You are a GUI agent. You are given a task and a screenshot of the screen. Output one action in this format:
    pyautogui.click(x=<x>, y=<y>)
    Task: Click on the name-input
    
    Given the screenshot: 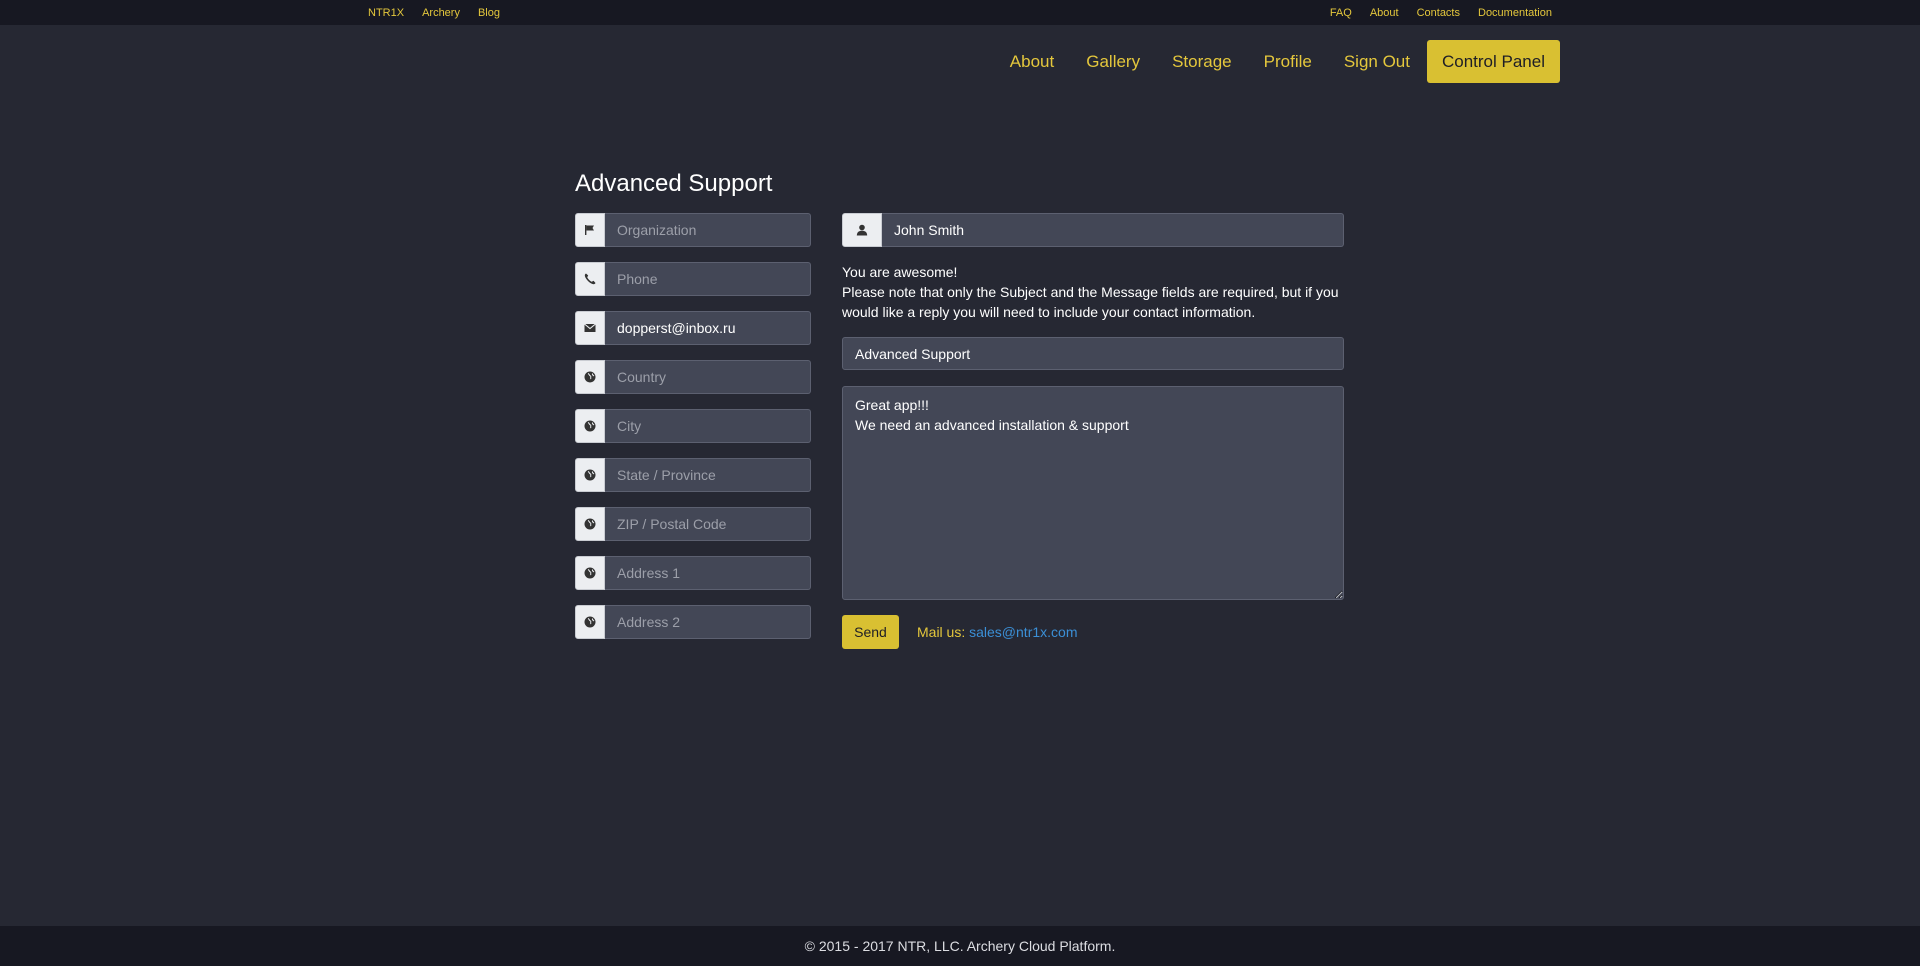 What is the action you would take?
    pyautogui.click(x=1113, y=230)
    